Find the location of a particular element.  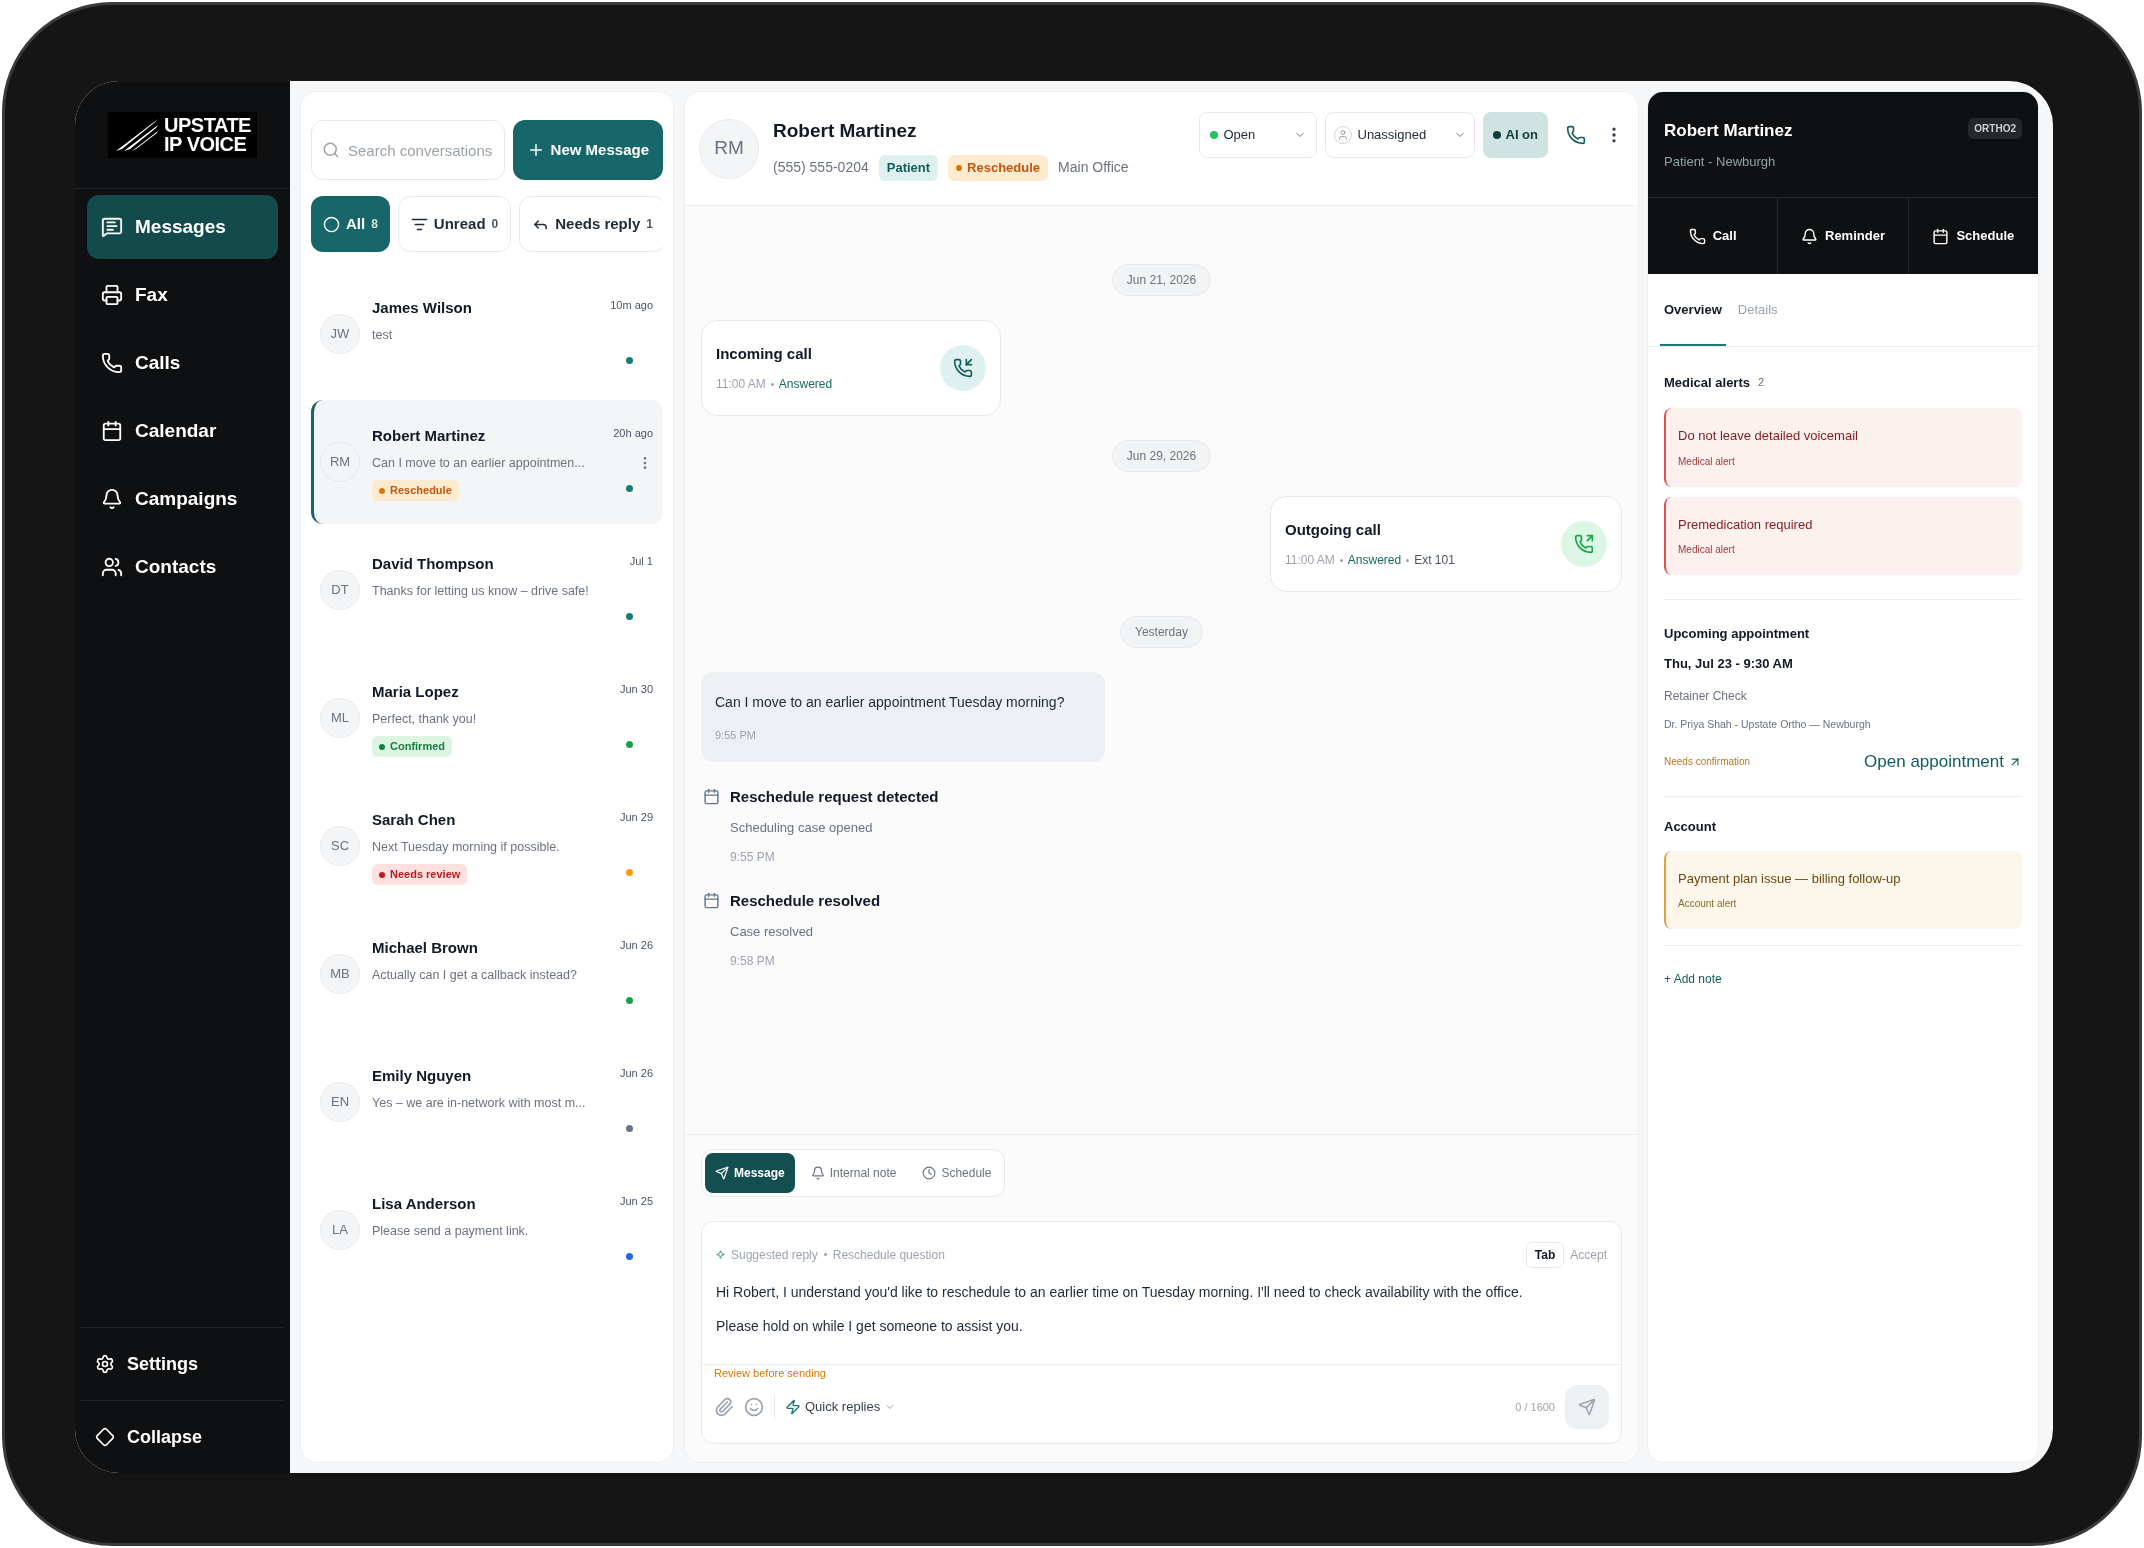

avatar: RM is located at coordinates (729, 148).